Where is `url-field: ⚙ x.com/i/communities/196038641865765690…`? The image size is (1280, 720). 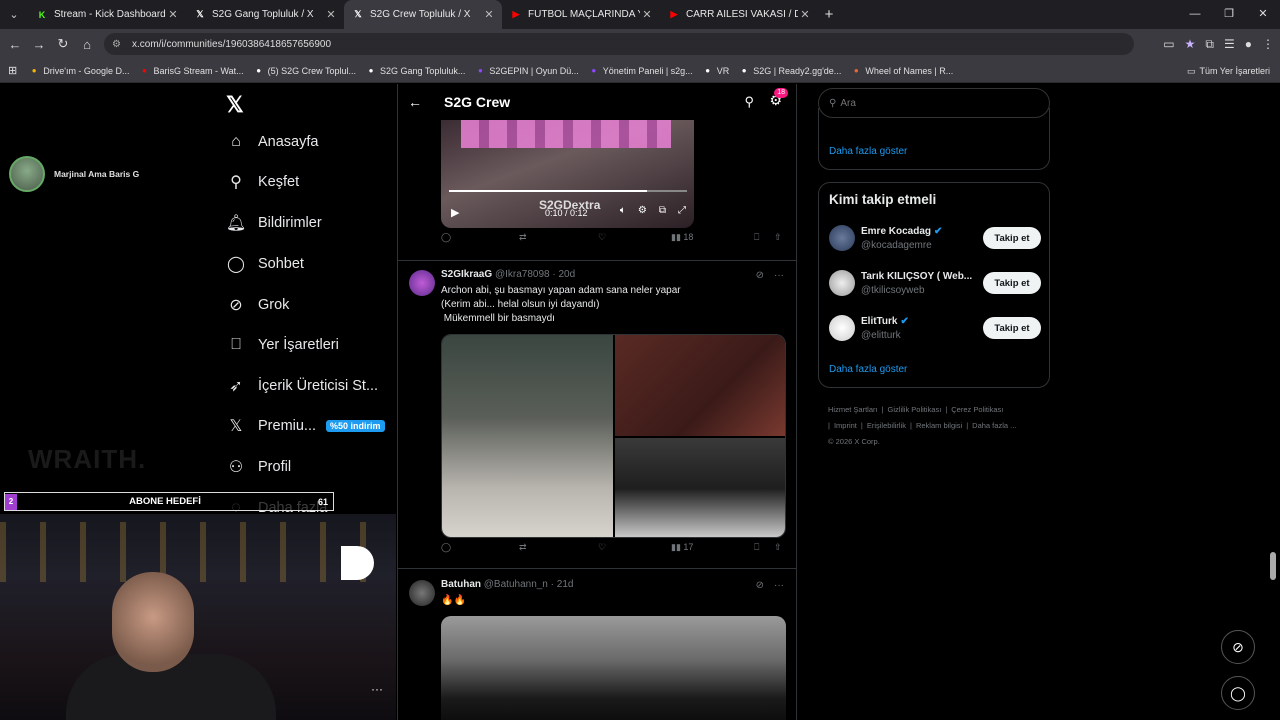 url-field: ⚙ x.com/i/communities/196038641865765690… is located at coordinates (619, 44).